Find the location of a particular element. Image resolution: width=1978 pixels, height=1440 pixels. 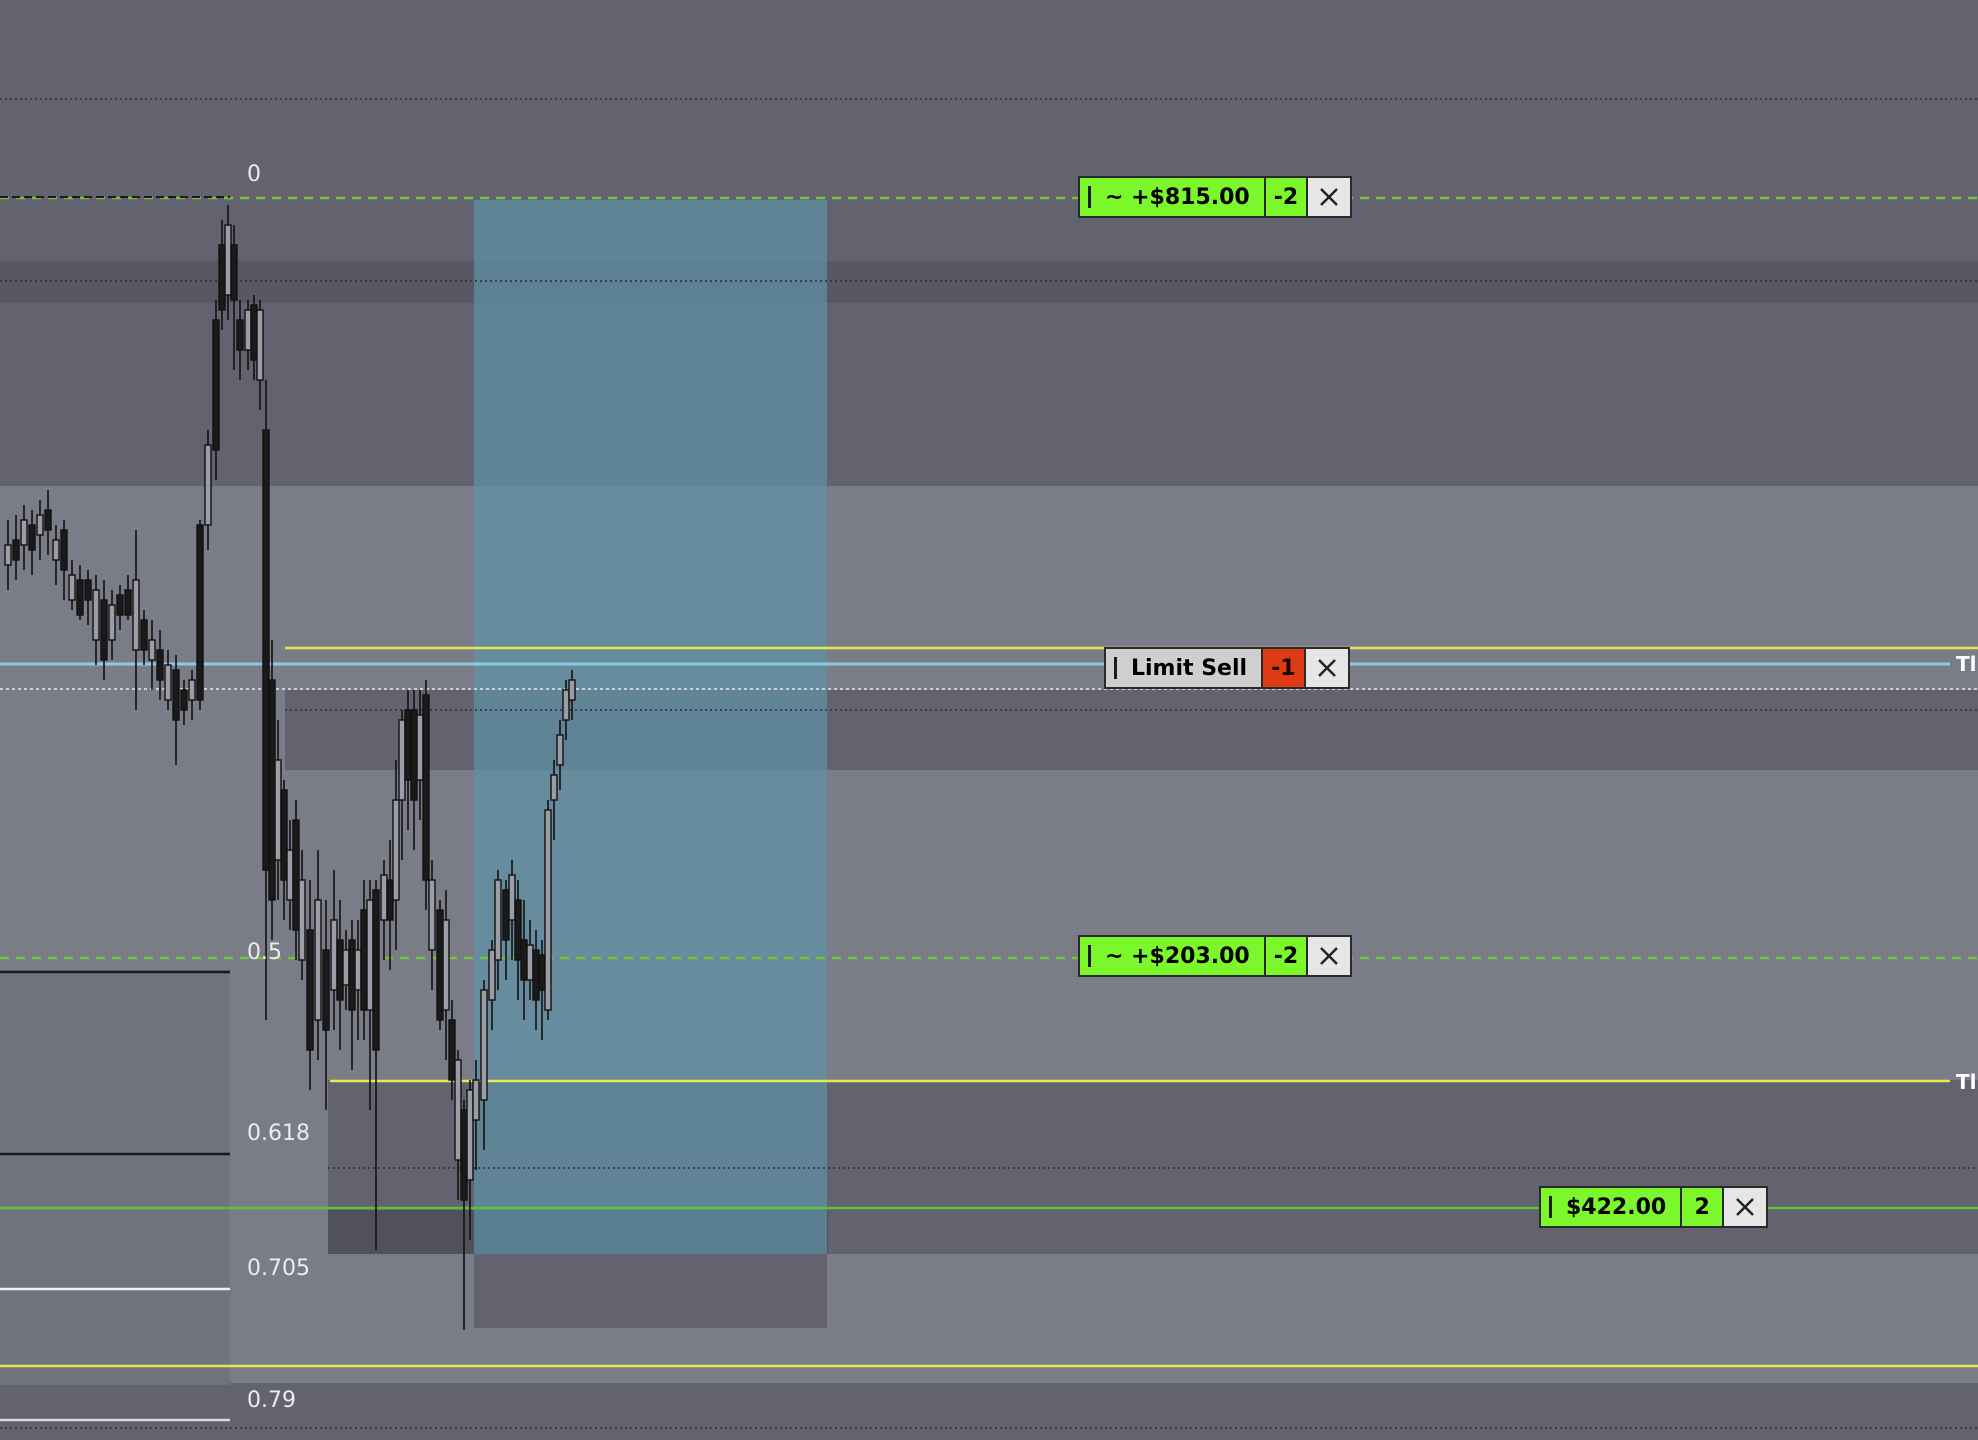

order-type-text: Limit Sell is located at coordinates (1189, 668).